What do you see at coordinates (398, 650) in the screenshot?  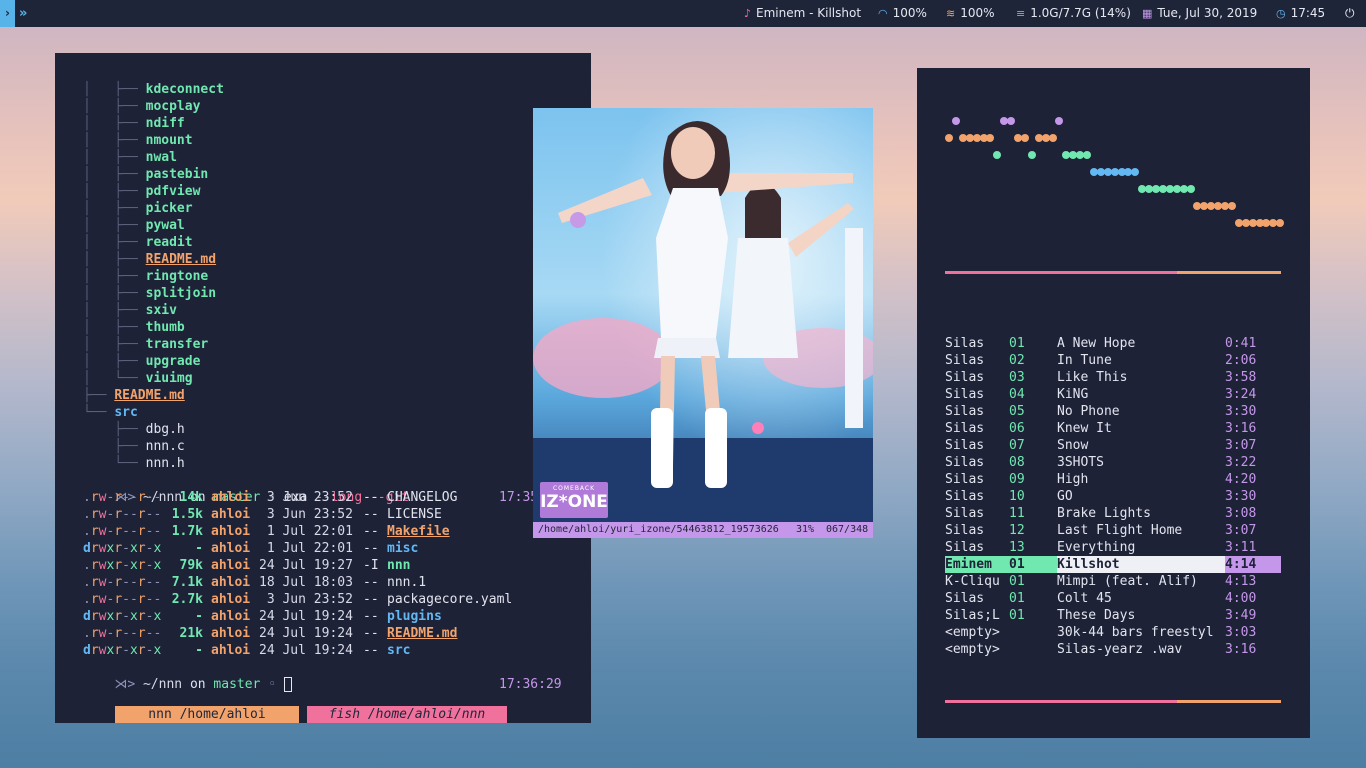 I see `file-name: src` at bounding box center [398, 650].